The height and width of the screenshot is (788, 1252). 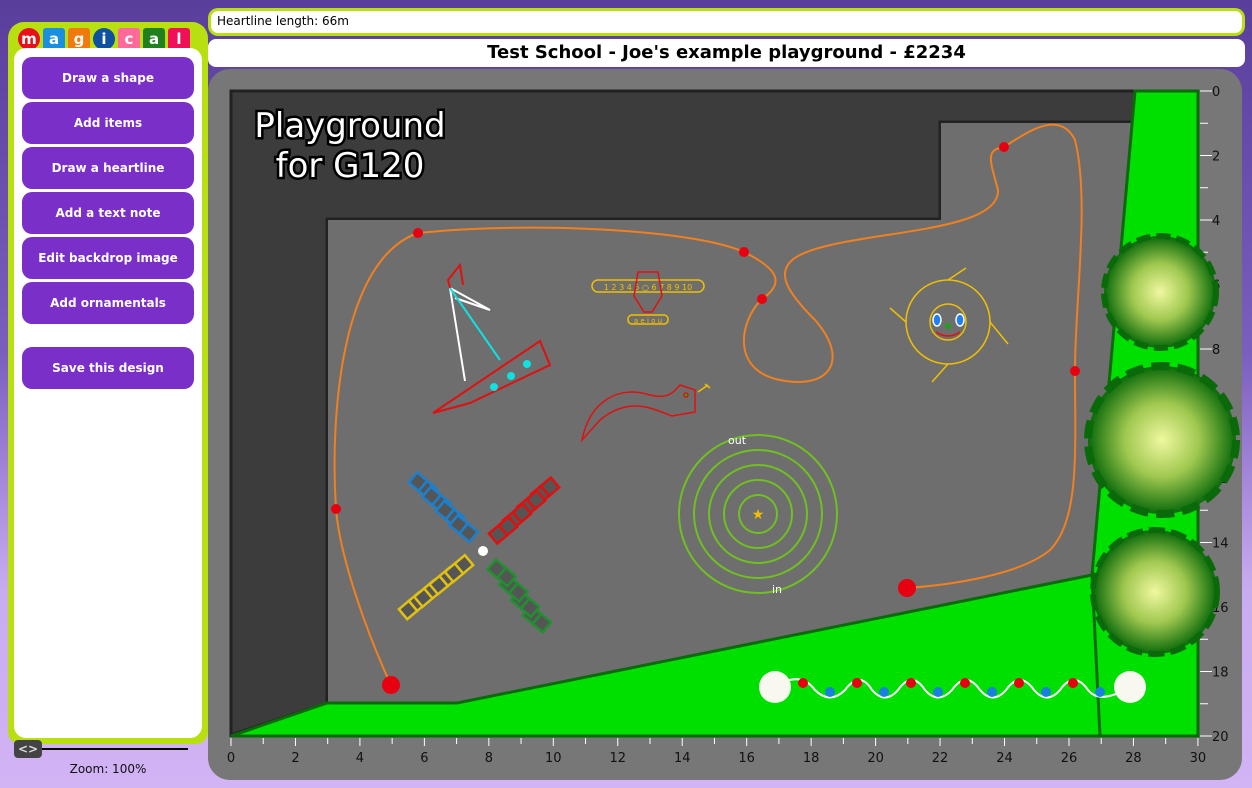 I want to click on svg-text: out, so click(x=737, y=440).